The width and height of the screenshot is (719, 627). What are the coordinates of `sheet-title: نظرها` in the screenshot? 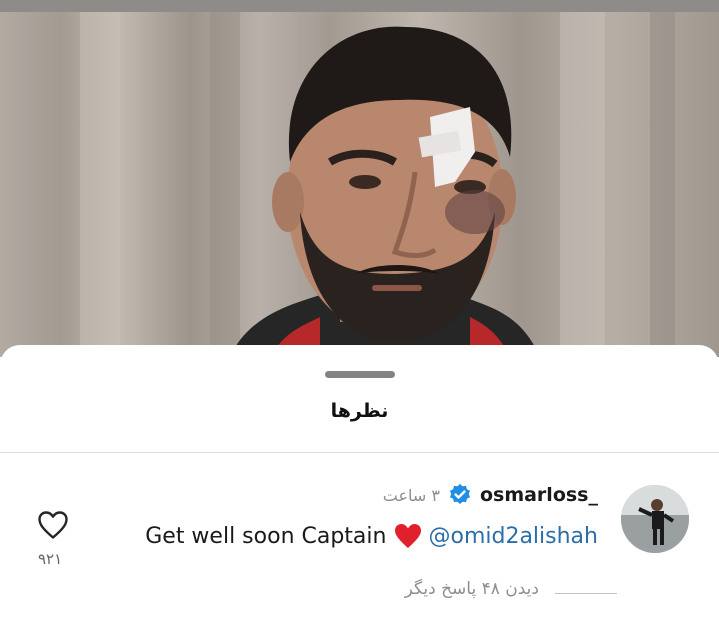 It's located at (359, 411).